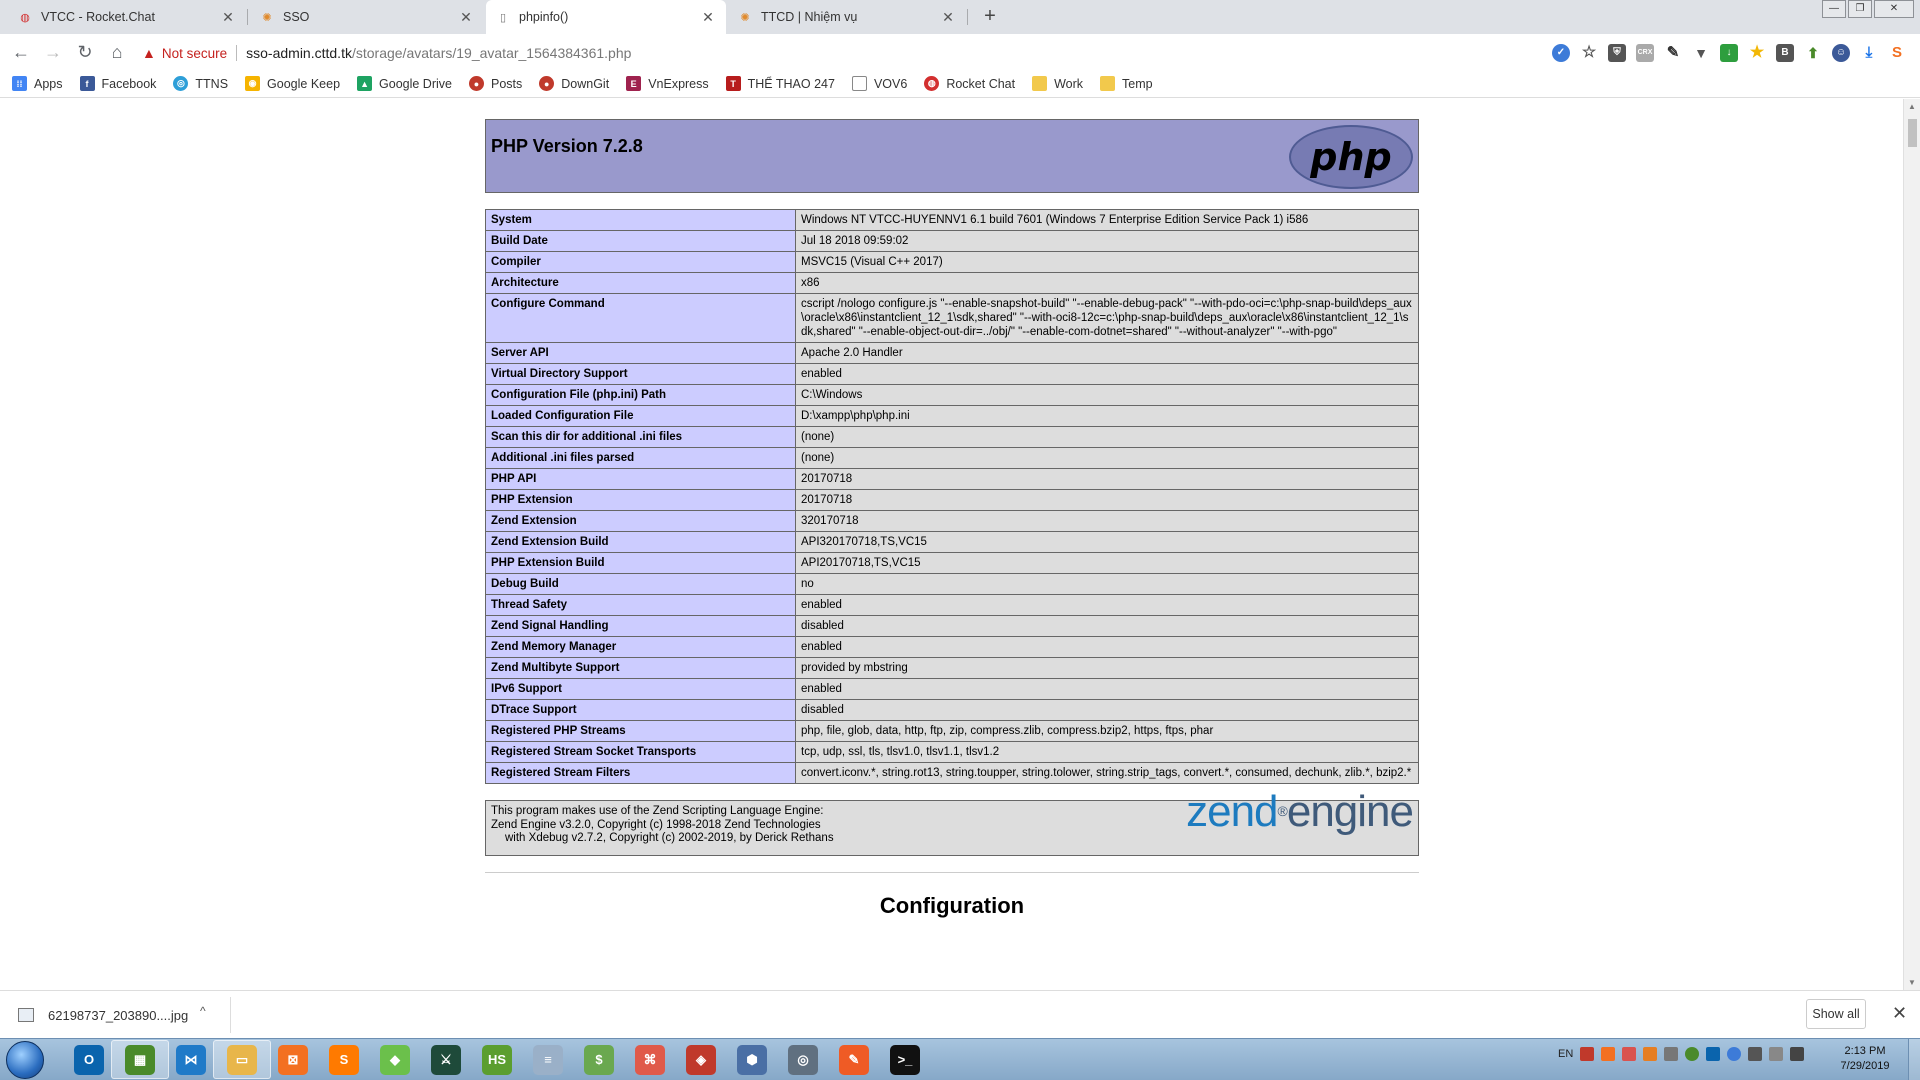 This screenshot has height=1080, width=1920. What do you see at coordinates (606, 17) in the screenshot?
I see `tab-phpinfo: ▯ phpinfo() ✕` at bounding box center [606, 17].